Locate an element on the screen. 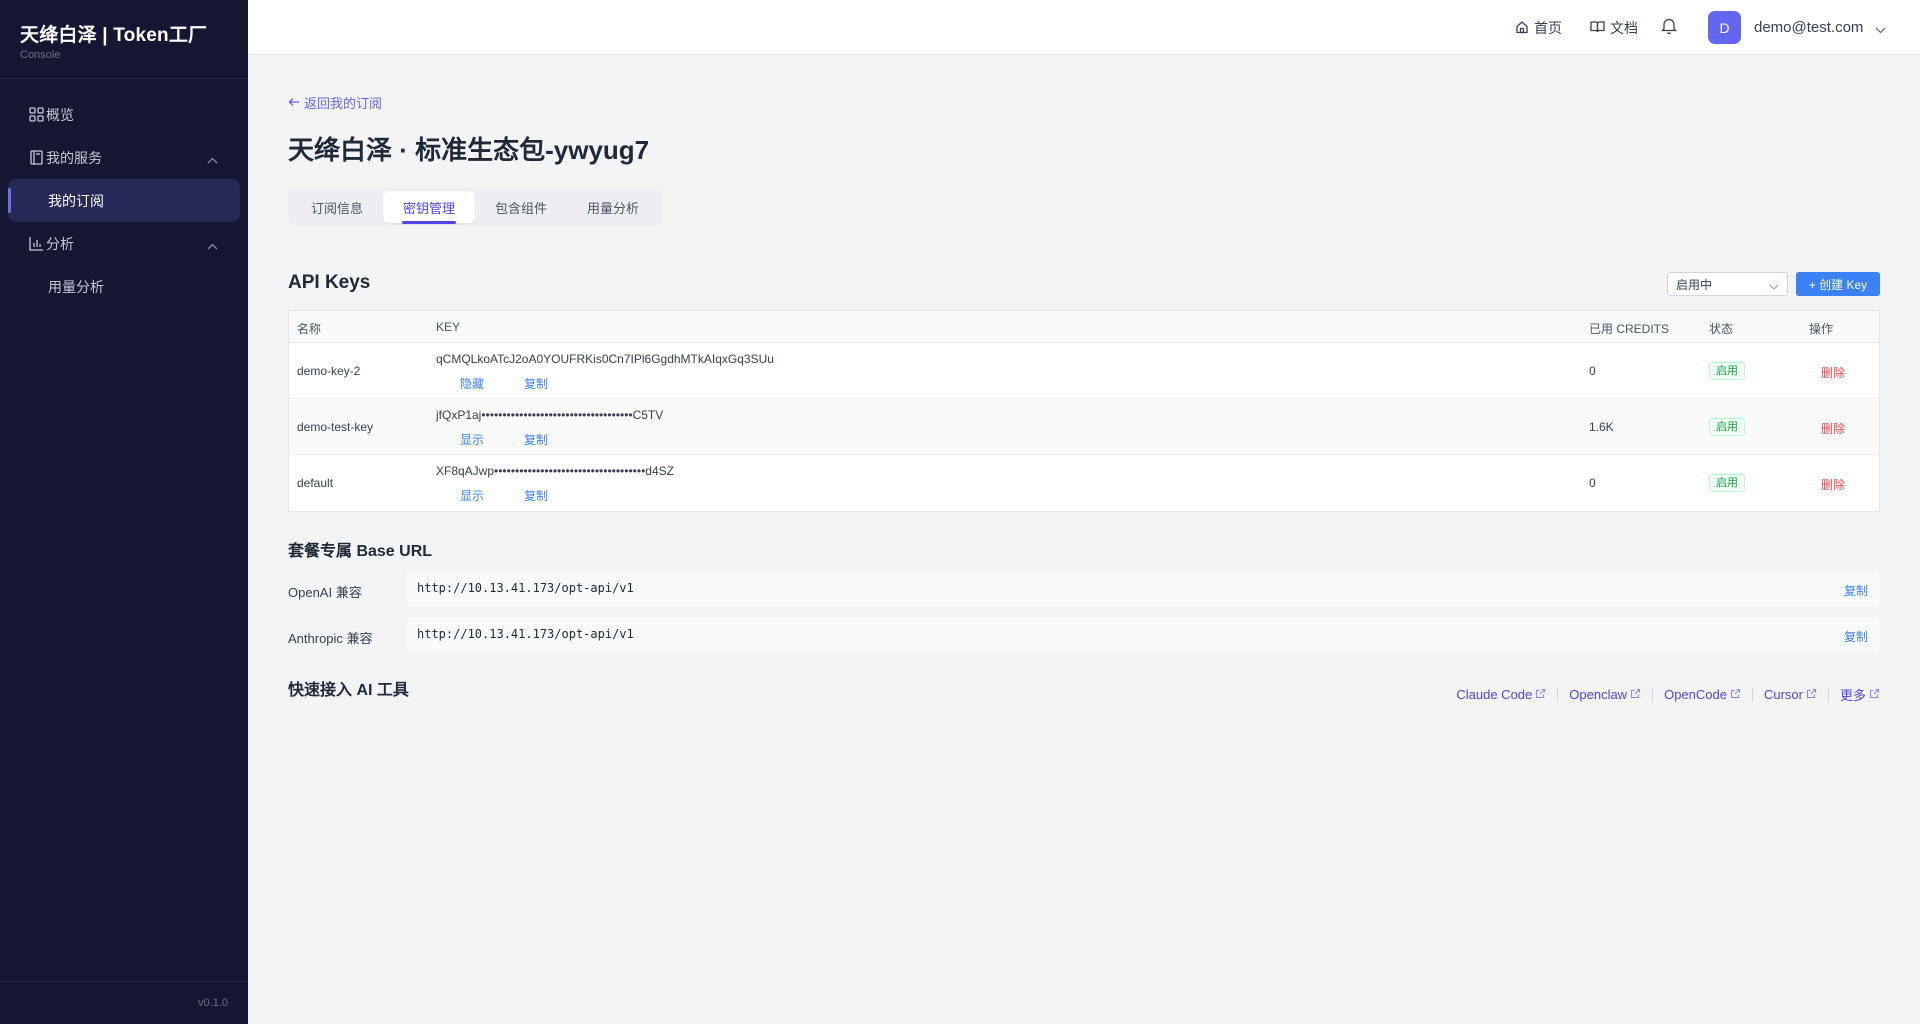  sidebar-nav: 概览 我的服务 我的订阅 分析 用量分析 is located at coordinates (124, 193).